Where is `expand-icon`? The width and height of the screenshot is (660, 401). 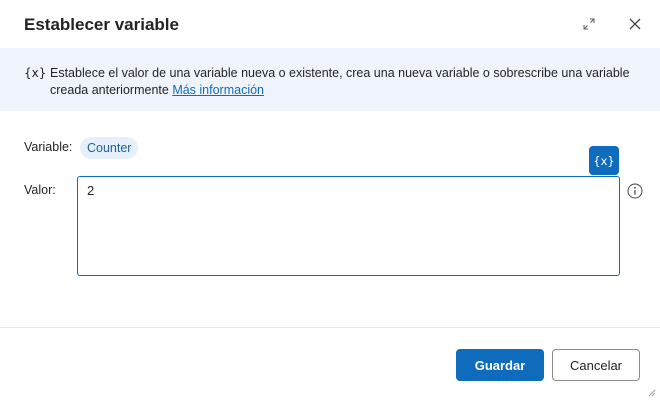 expand-icon is located at coordinates (589, 24).